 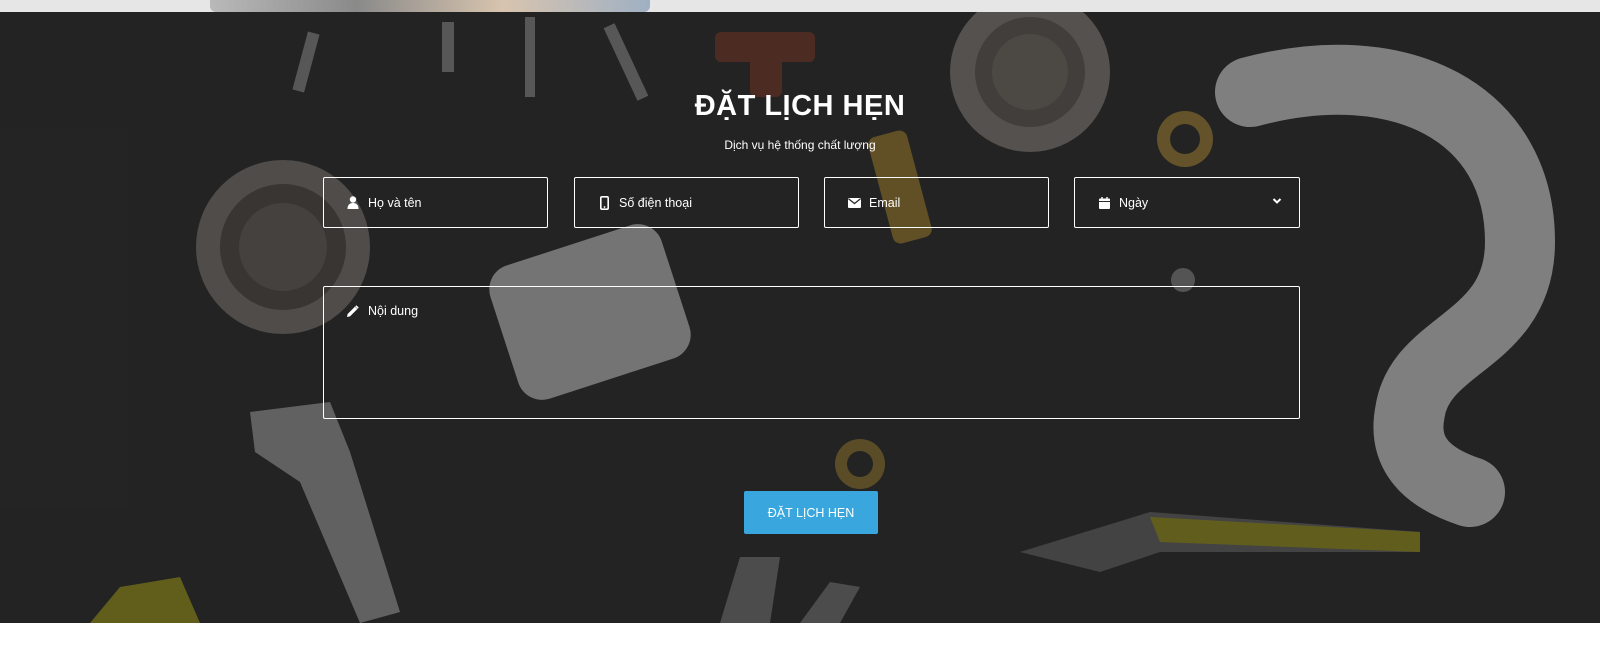 I want to click on chevron-down-icon, so click(x=1277, y=201).